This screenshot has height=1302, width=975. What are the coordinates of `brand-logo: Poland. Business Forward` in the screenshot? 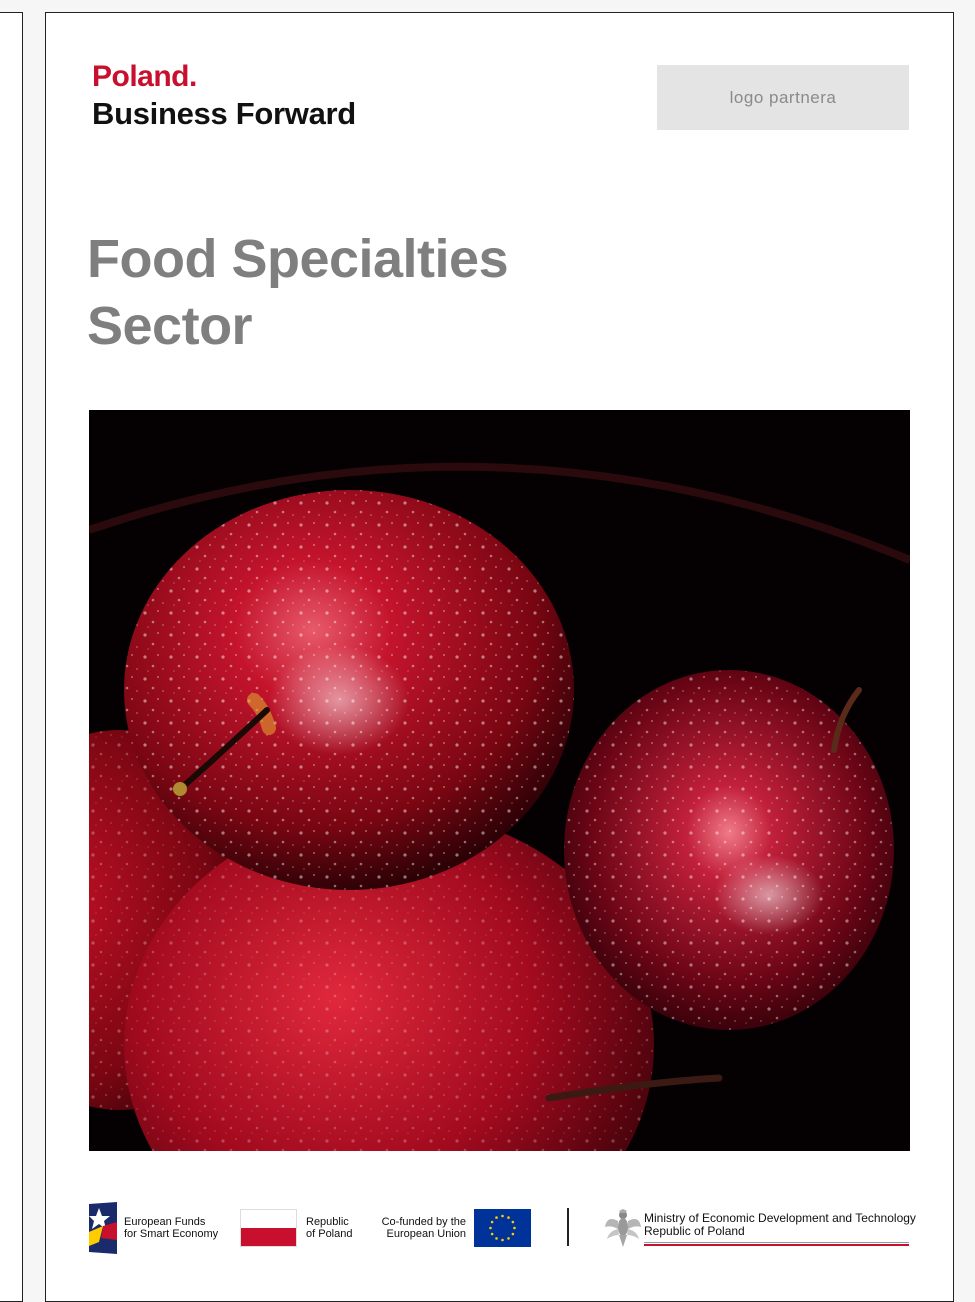 It's located at (224, 96).